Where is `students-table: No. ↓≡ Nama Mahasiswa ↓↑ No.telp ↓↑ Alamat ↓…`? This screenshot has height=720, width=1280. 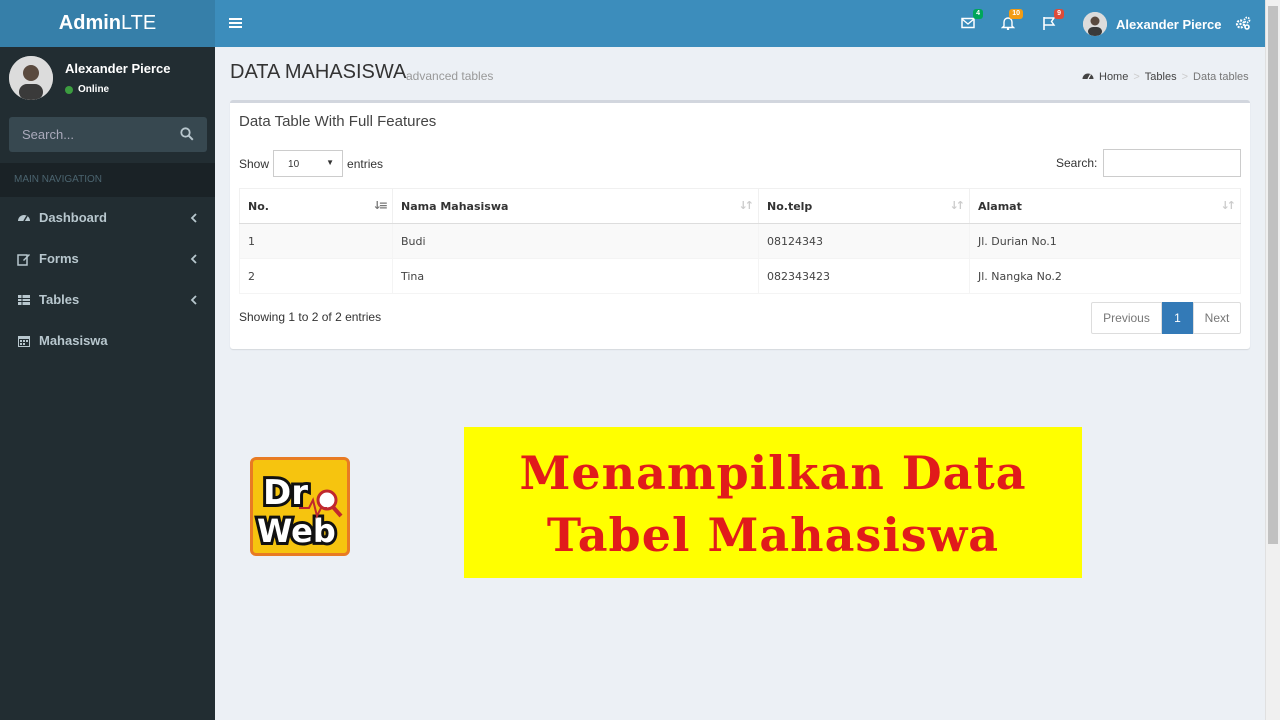 students-table: No. ↓≡ Nama Mahasiswa ↓↑ No.telp ↓↑ Alamat ↓… is located at coordinates (740, 241).